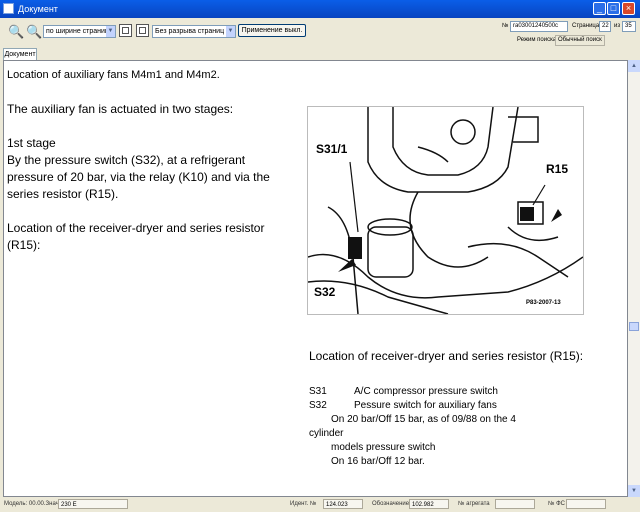  I want to click on page-label: Страница, so click(586, 26).